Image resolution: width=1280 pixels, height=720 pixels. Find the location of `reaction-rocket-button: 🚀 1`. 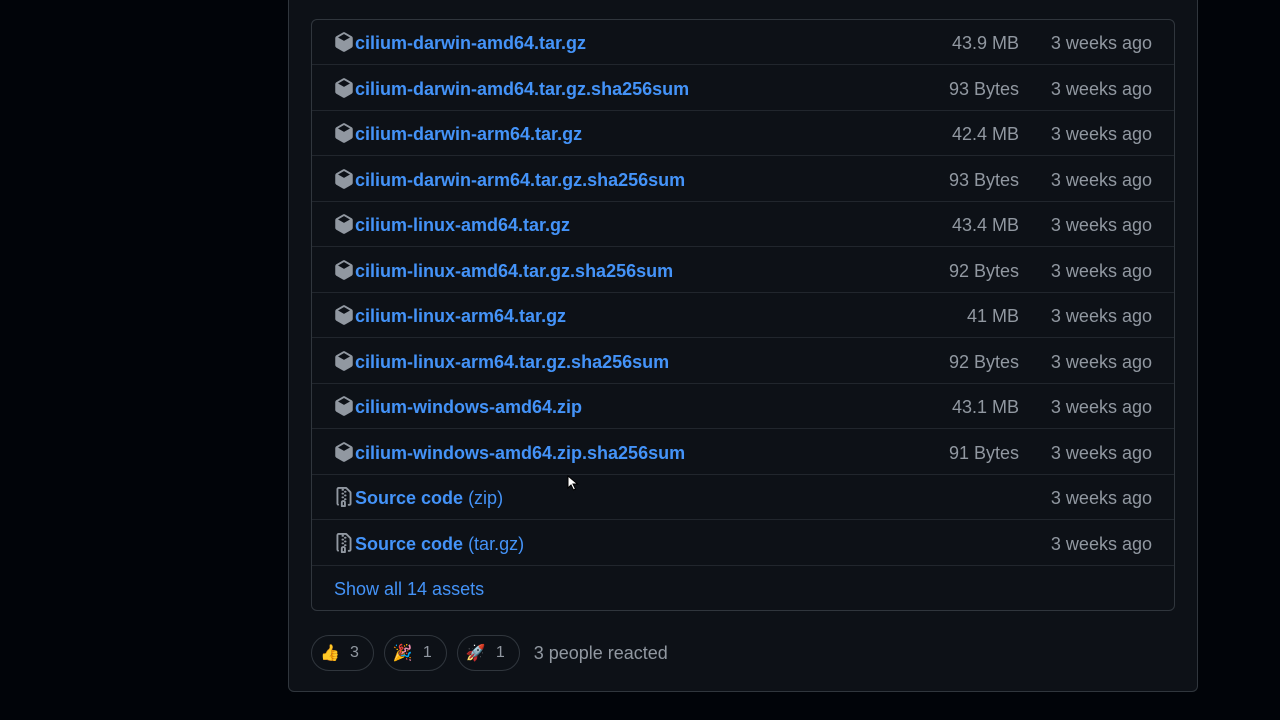

reaction-rocket-button: 🚀 1 is located at coordinates (488, 653).